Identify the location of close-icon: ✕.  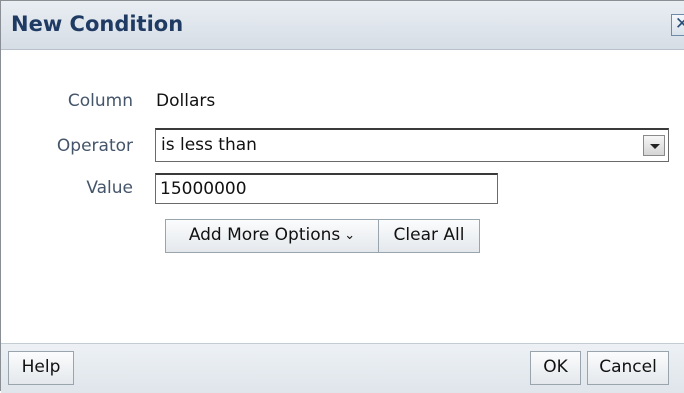
(679, 24).